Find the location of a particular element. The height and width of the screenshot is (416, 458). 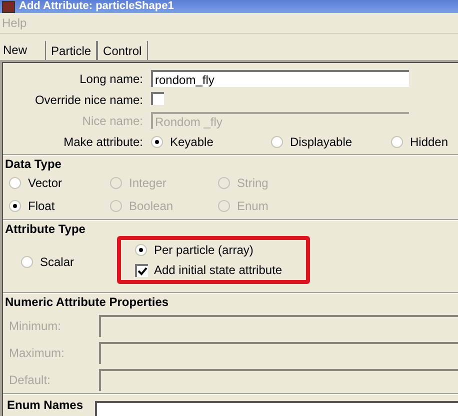

text-field: rondom_fly is located at coordinates (280, 78).